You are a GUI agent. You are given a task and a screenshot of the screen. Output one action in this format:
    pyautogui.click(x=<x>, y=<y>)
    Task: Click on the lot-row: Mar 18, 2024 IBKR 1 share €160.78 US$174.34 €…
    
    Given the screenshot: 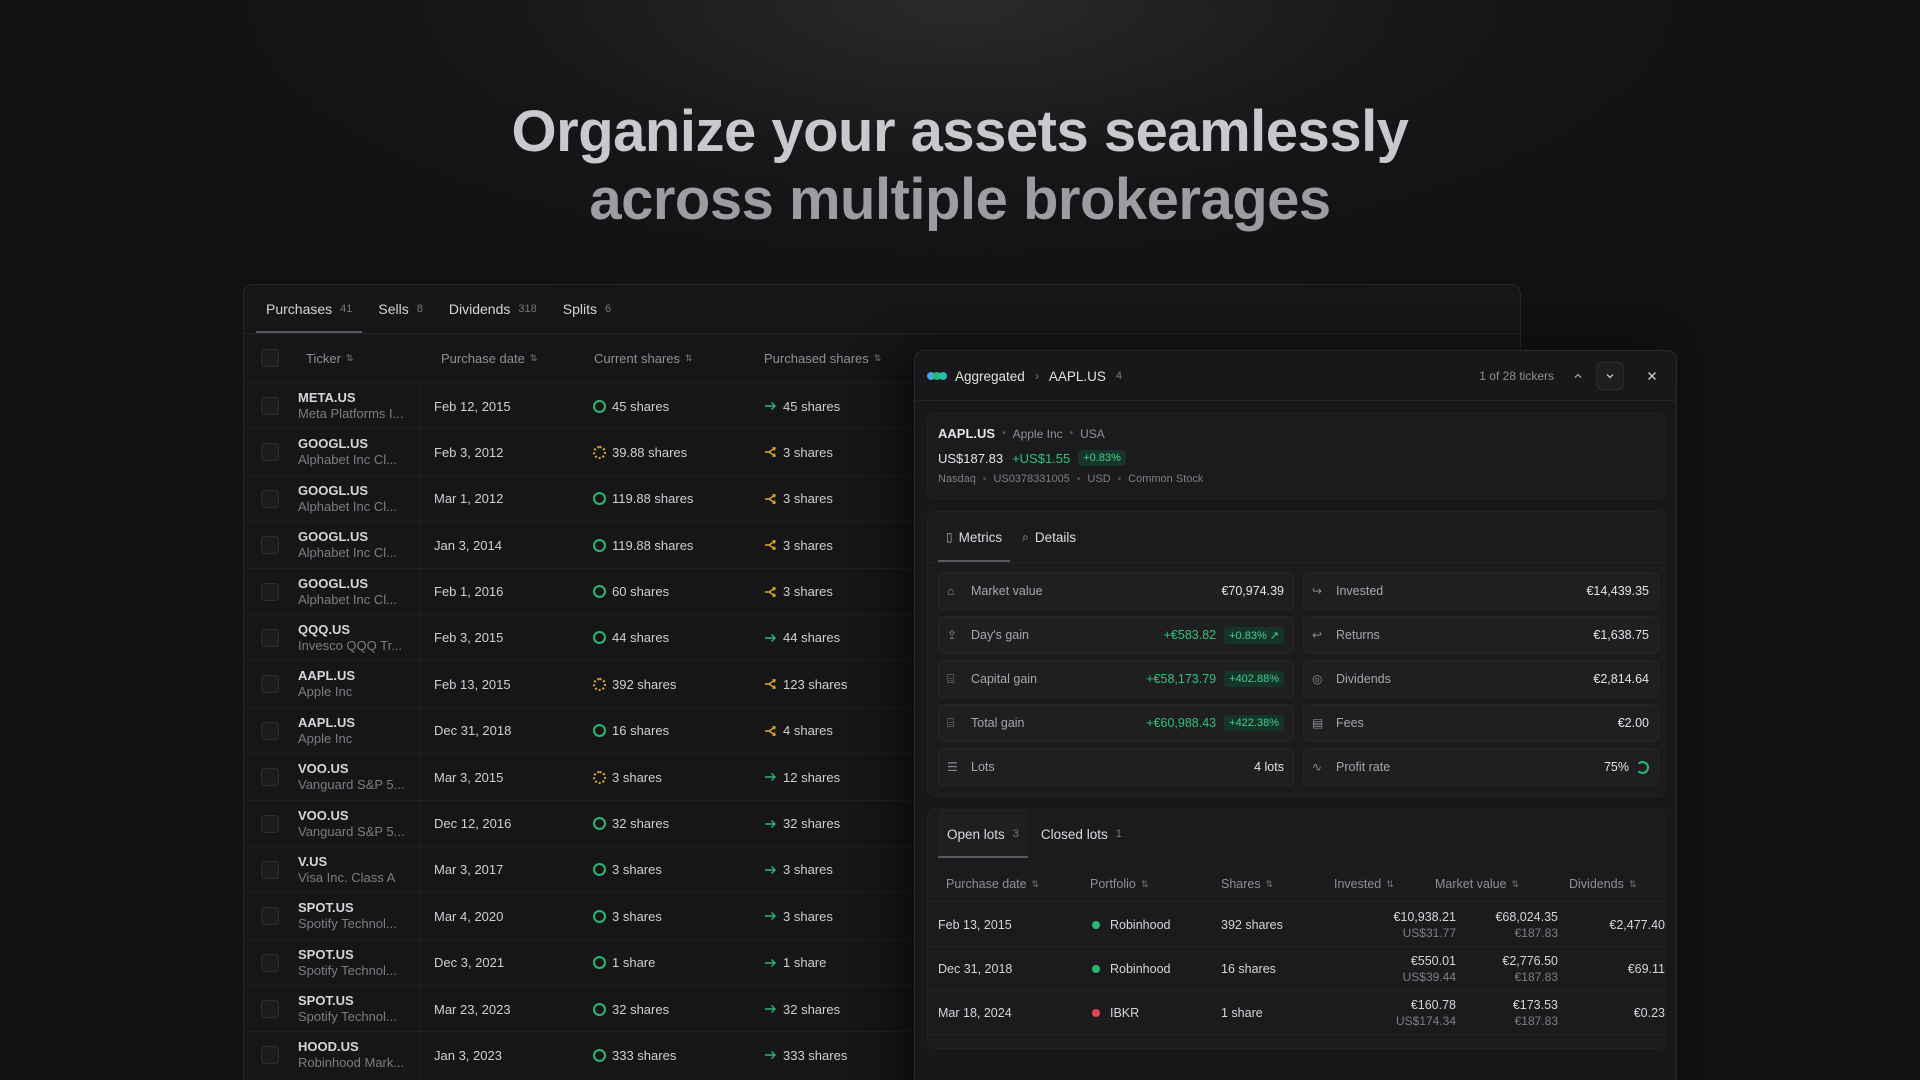 What is the action you would take?
    pyautogui.click(x=1296, y=1013)
    